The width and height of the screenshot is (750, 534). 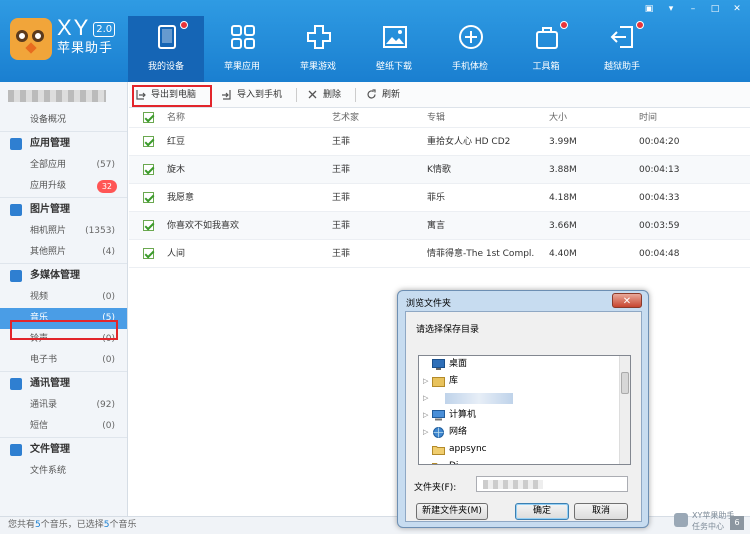 What do you see at coordinates (86, 37) in the screenshot?
I see `brand: XY 2.0 苹果助手` at bounding box center [86, 37].